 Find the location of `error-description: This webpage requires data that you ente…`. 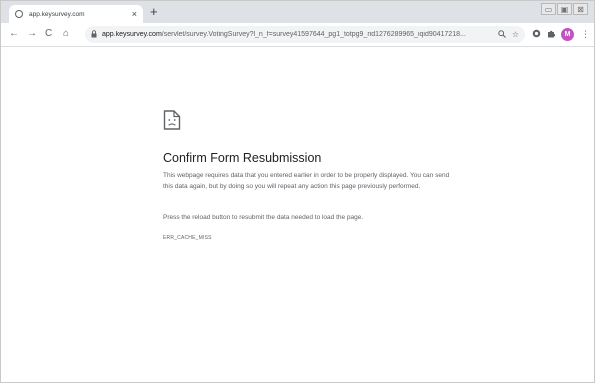

error-description: This webpage requires data that you ente… is located at coordinates (306, 181).